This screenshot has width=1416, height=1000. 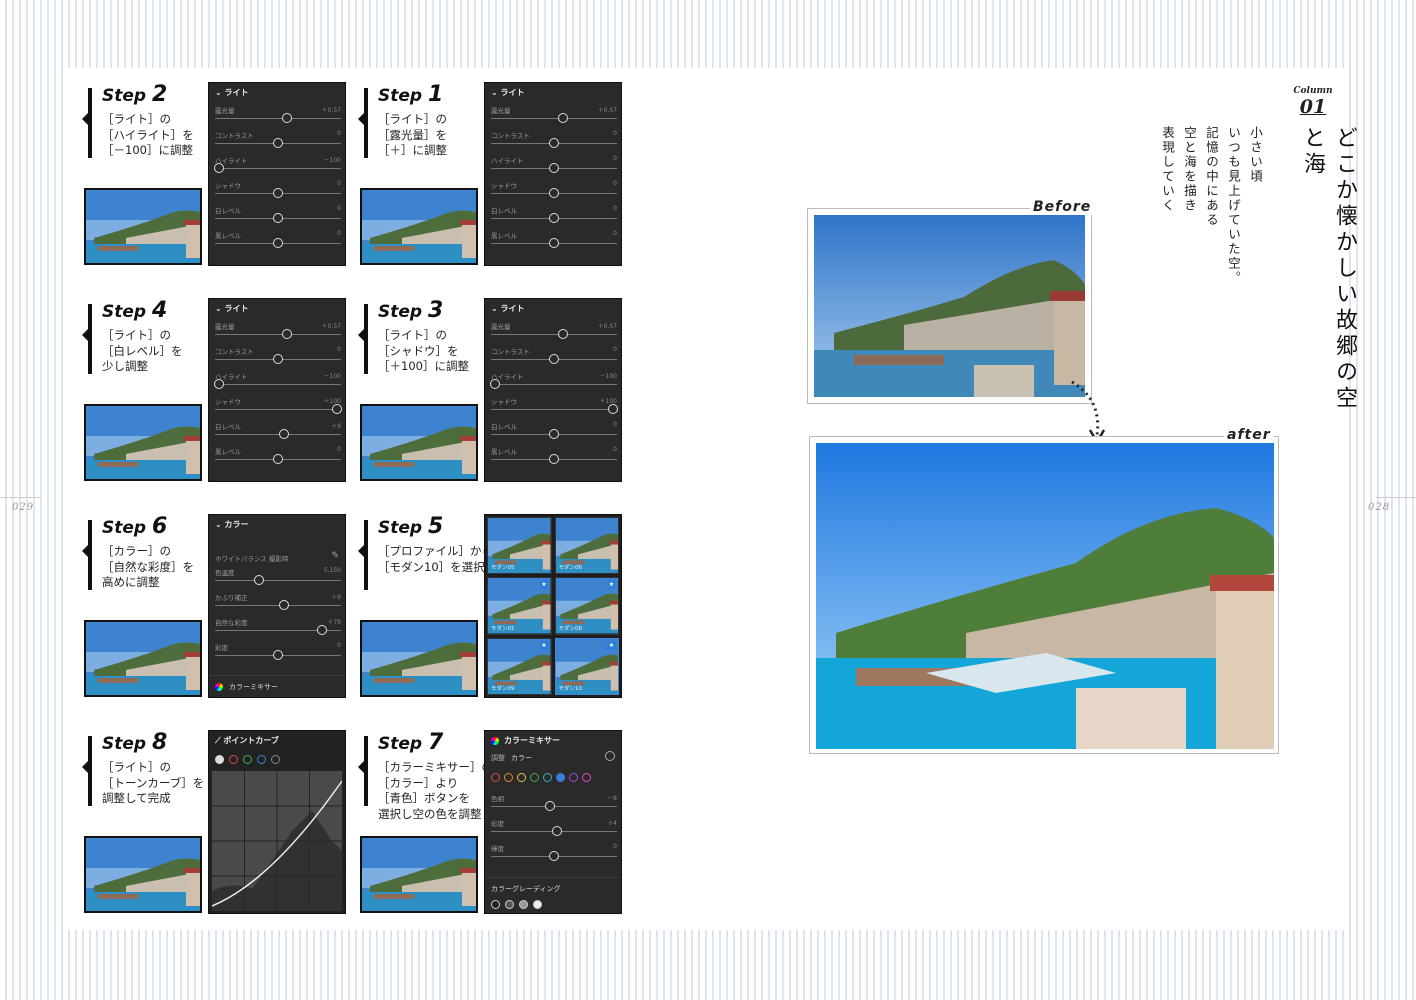 I want to click on step-description: ［ライト］の ［シャドウ］を ［＋100］に調整, so click(x=423, y=350).